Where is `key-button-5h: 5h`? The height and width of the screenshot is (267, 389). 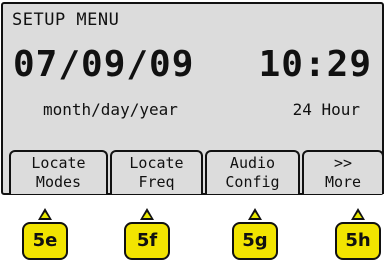 key-button-5h: 5h is located at coordinates (358, 241).